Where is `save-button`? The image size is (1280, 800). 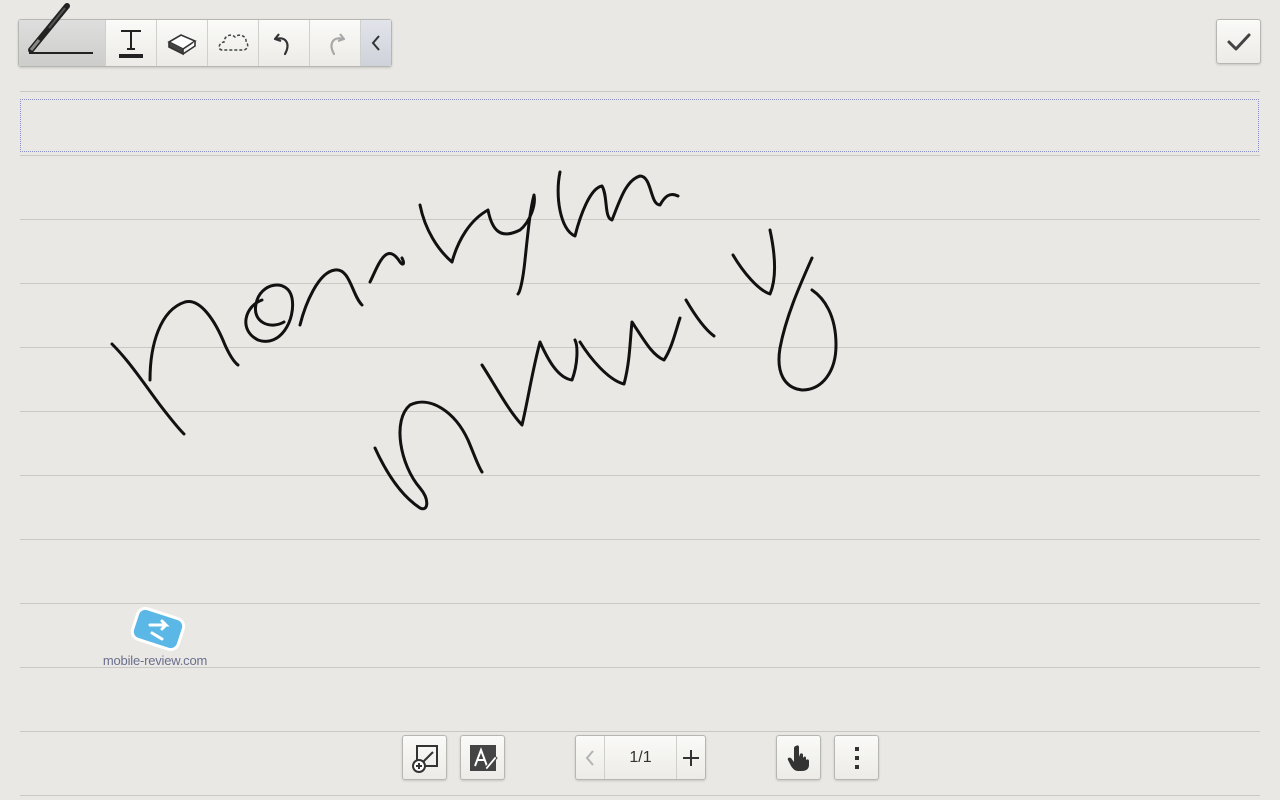
save-button is located at coordinates (1238, 41).